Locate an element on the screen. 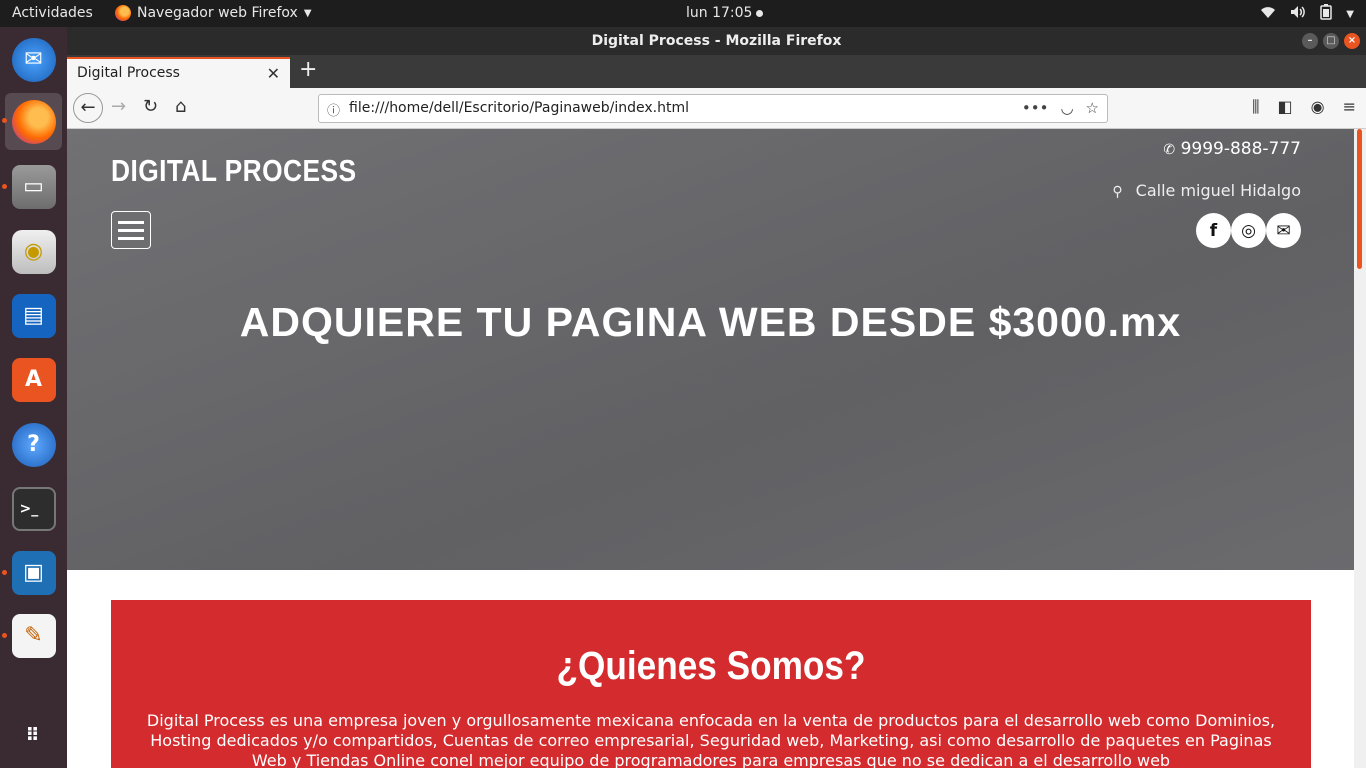 This screenshot has height=768, width=1366. window-titlebar: Digital Process - Mozilla Firefox – □ × is located at coordinates (716, 41).